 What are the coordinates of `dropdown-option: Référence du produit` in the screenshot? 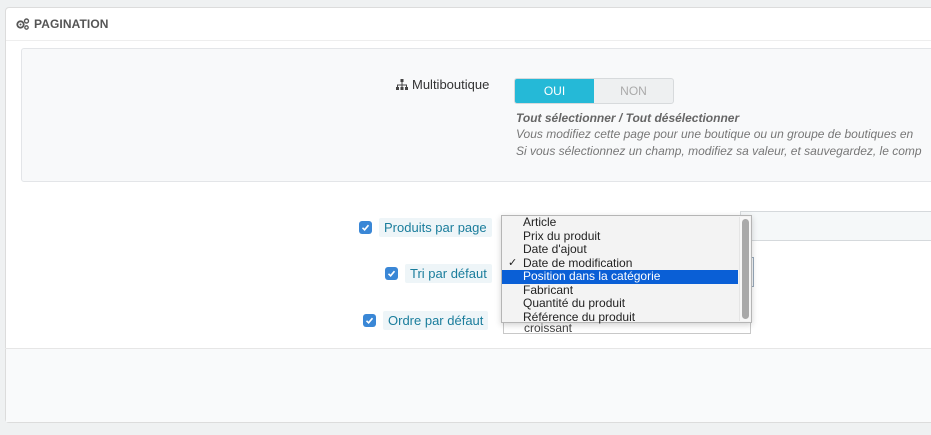 It's located at (620, 317).